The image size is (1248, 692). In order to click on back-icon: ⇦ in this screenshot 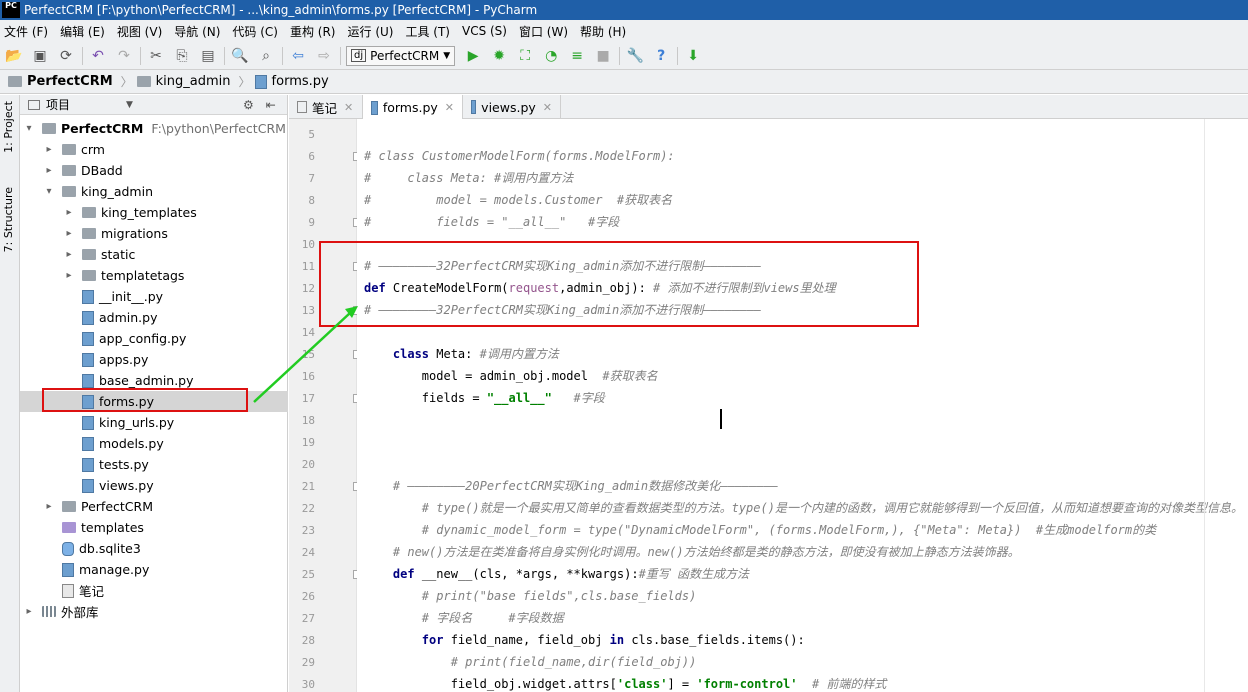, I will do `click(298, 56)`.